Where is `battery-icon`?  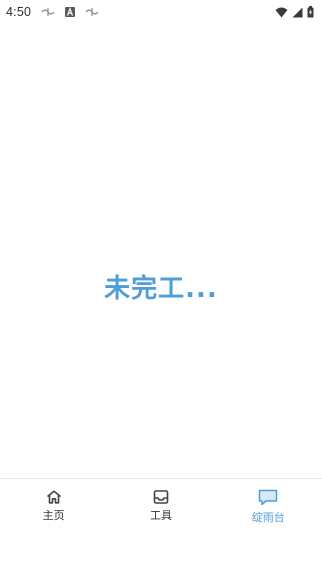
battery-icon is located at coordinates (310, 12).